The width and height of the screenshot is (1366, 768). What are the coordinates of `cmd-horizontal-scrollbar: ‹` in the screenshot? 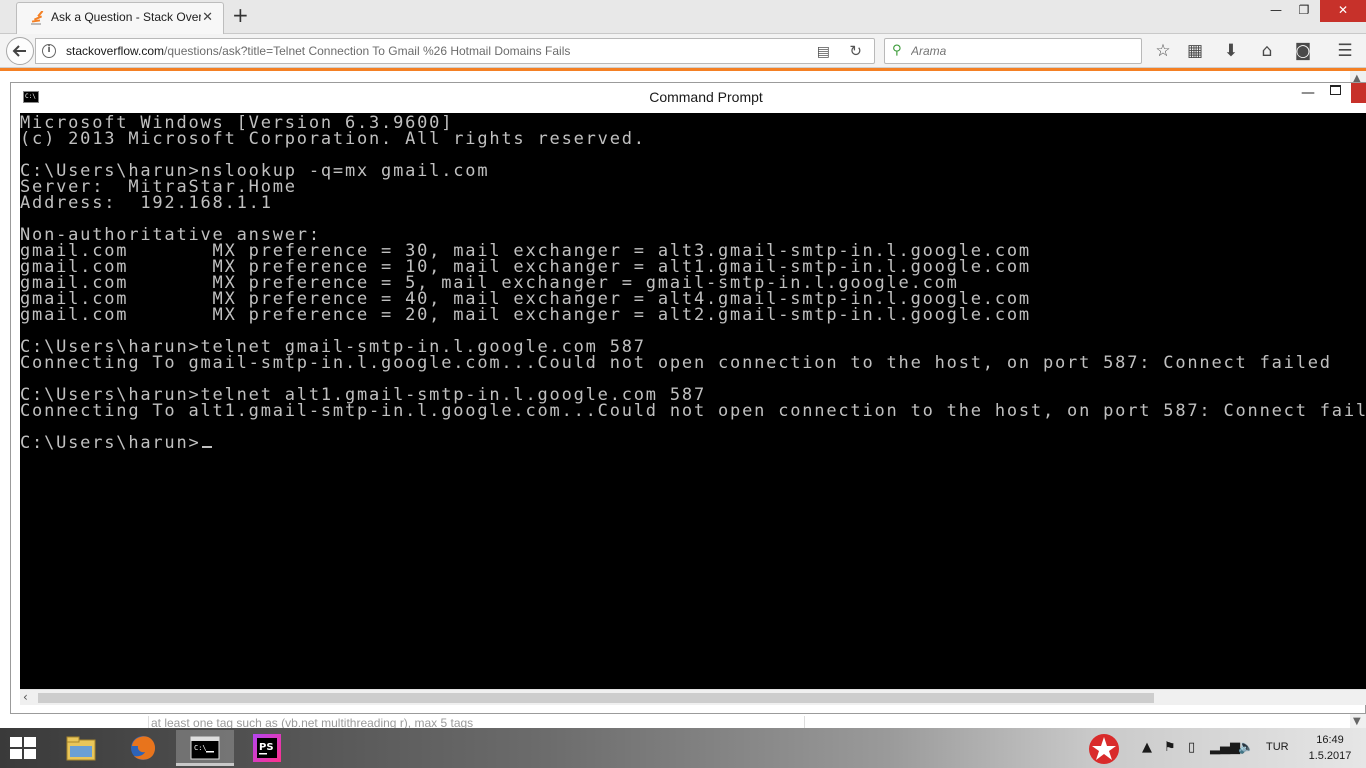 It's located at (693, 697).